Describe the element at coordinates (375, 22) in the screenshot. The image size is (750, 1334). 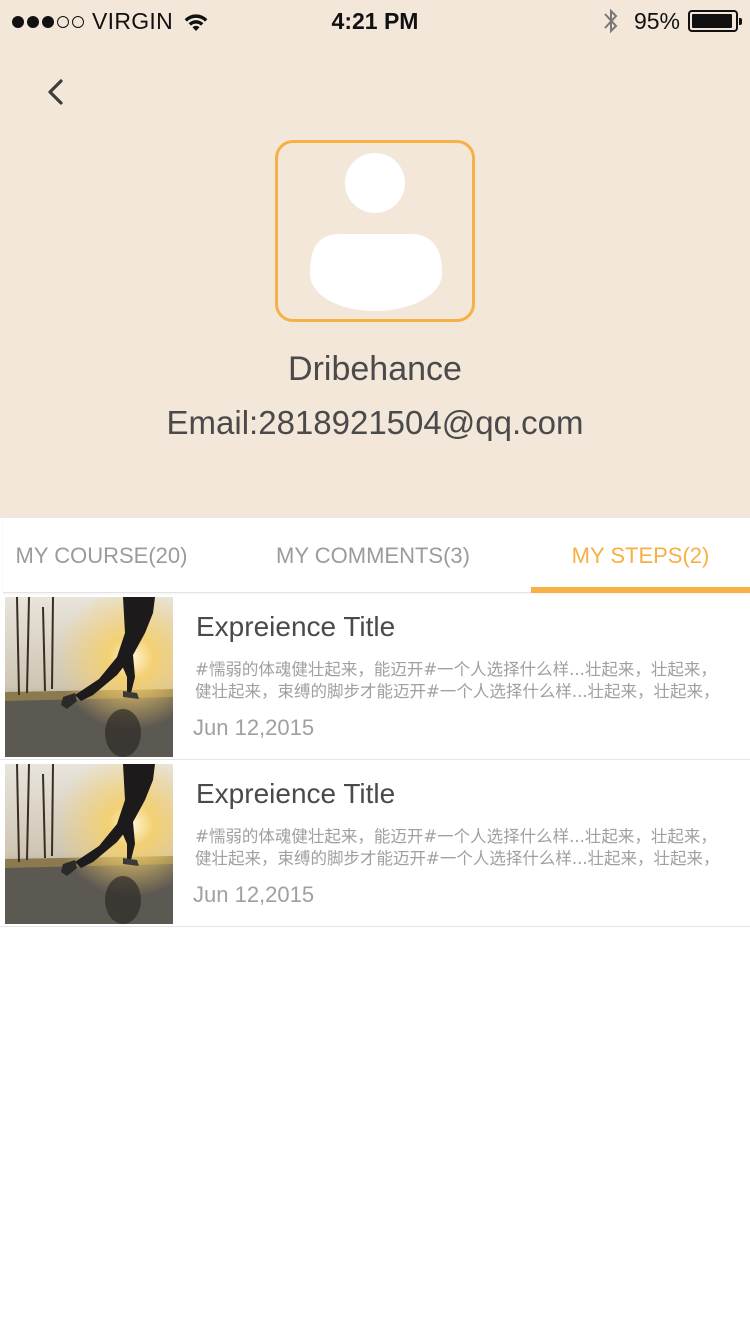
I see `status-bar: VIRGIN 4:21 PM 95%` at that location.